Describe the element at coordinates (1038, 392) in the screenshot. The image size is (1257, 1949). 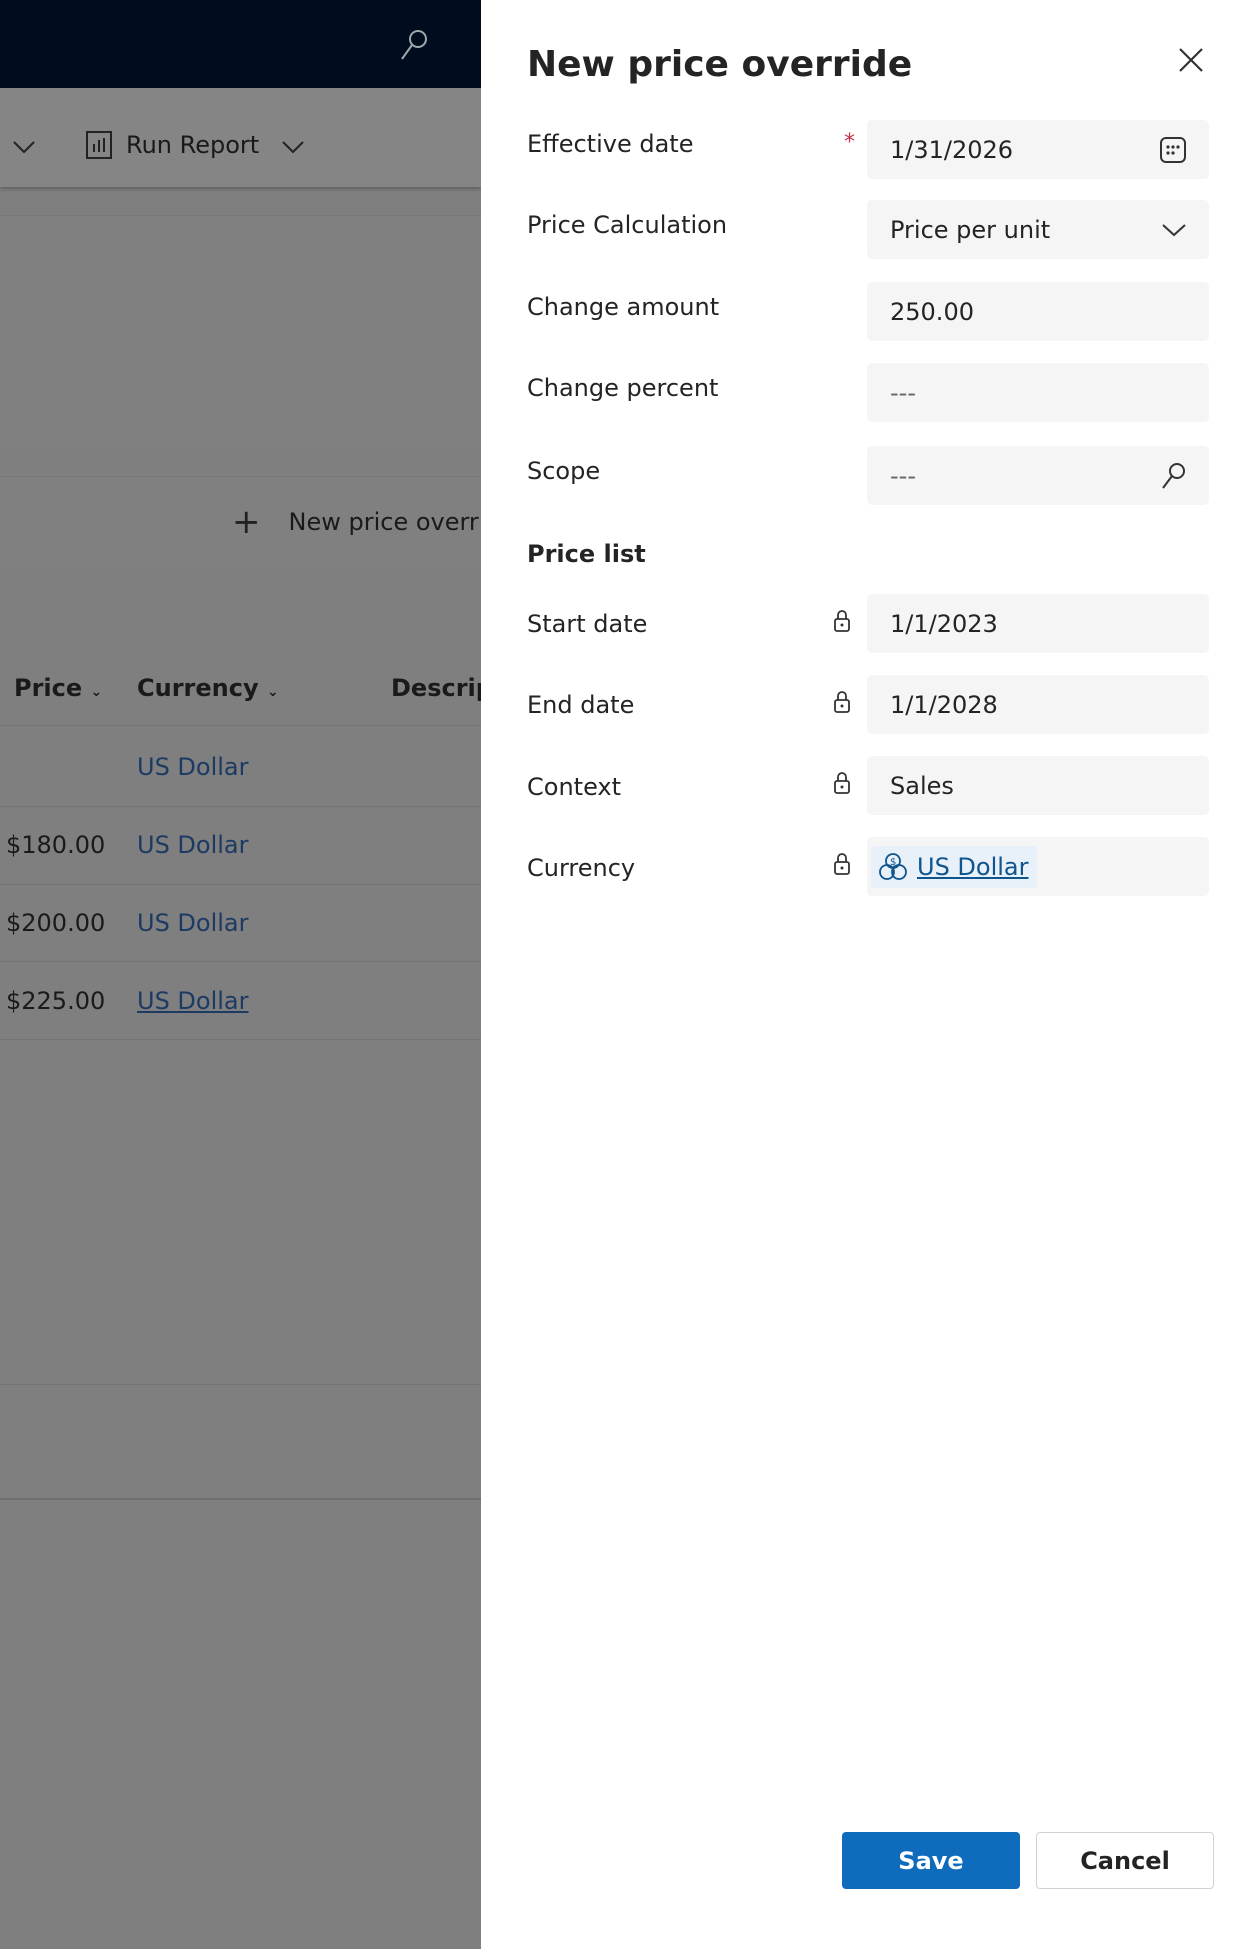
I see `change-percent-input: ---` at that location.